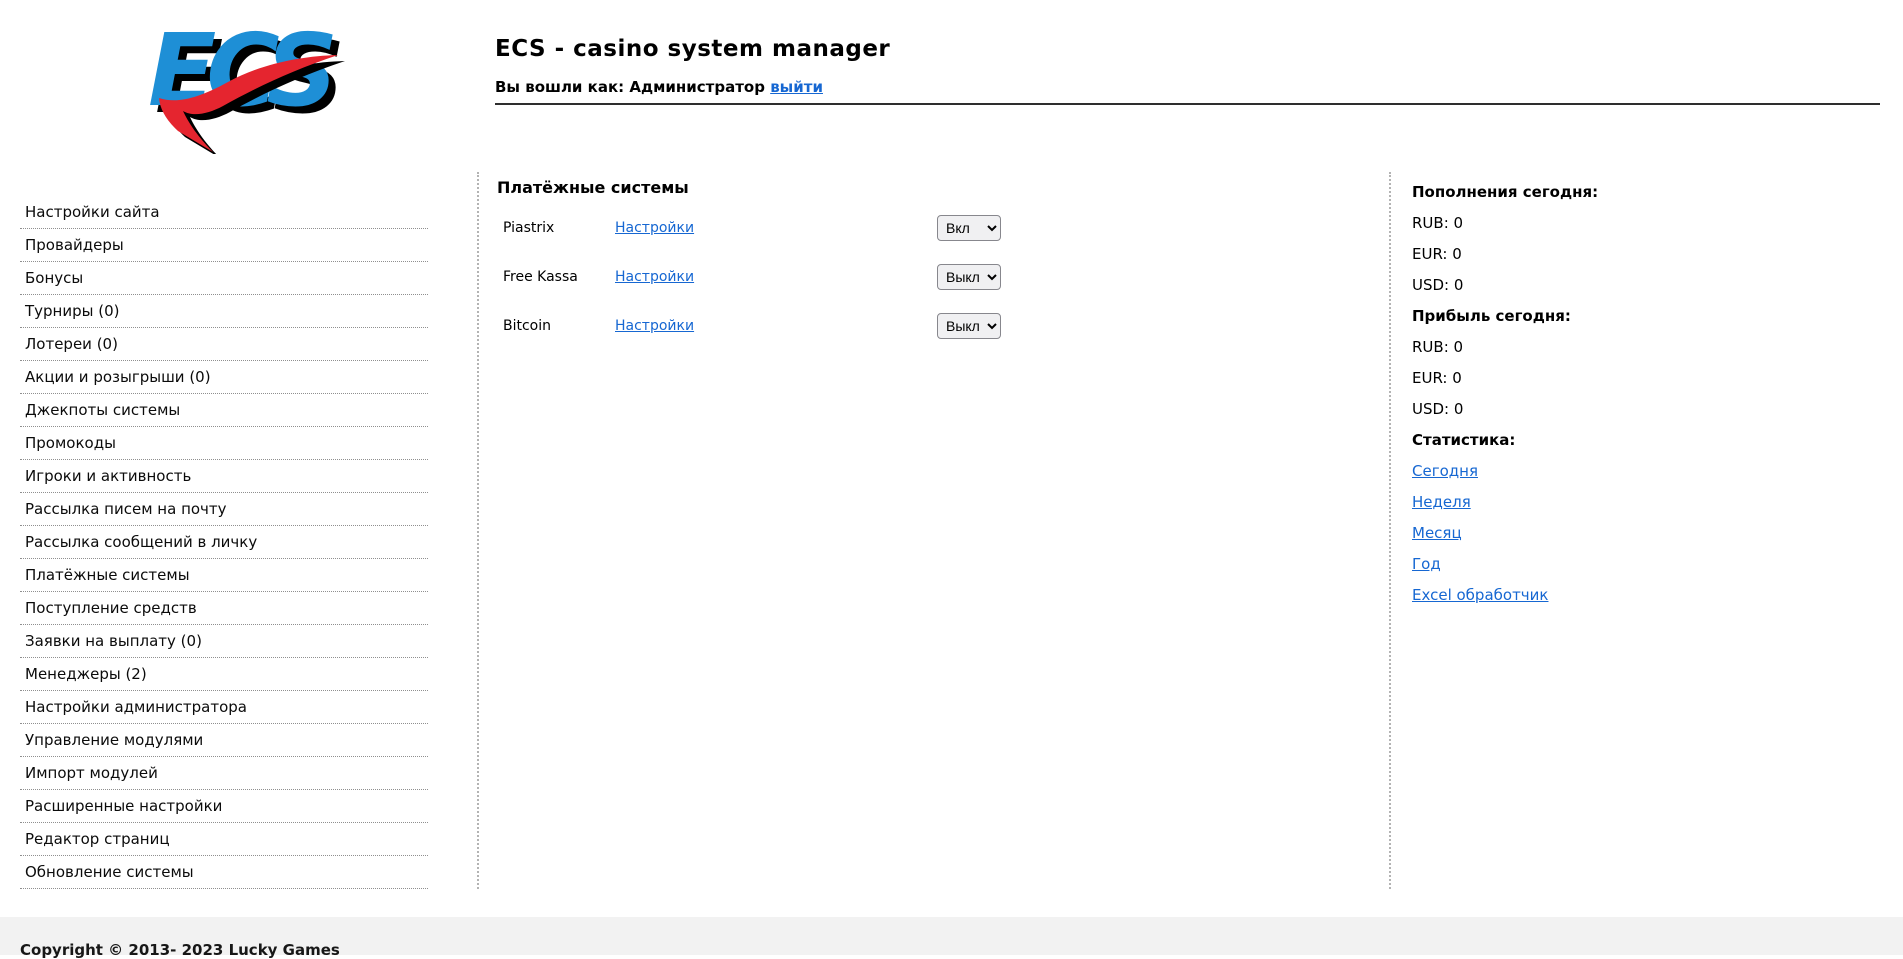  Describe the element at coordinates (224, 641) in the screenshot. I see `sidebar-menu-item: Заявки на выплату (0)` at that location.